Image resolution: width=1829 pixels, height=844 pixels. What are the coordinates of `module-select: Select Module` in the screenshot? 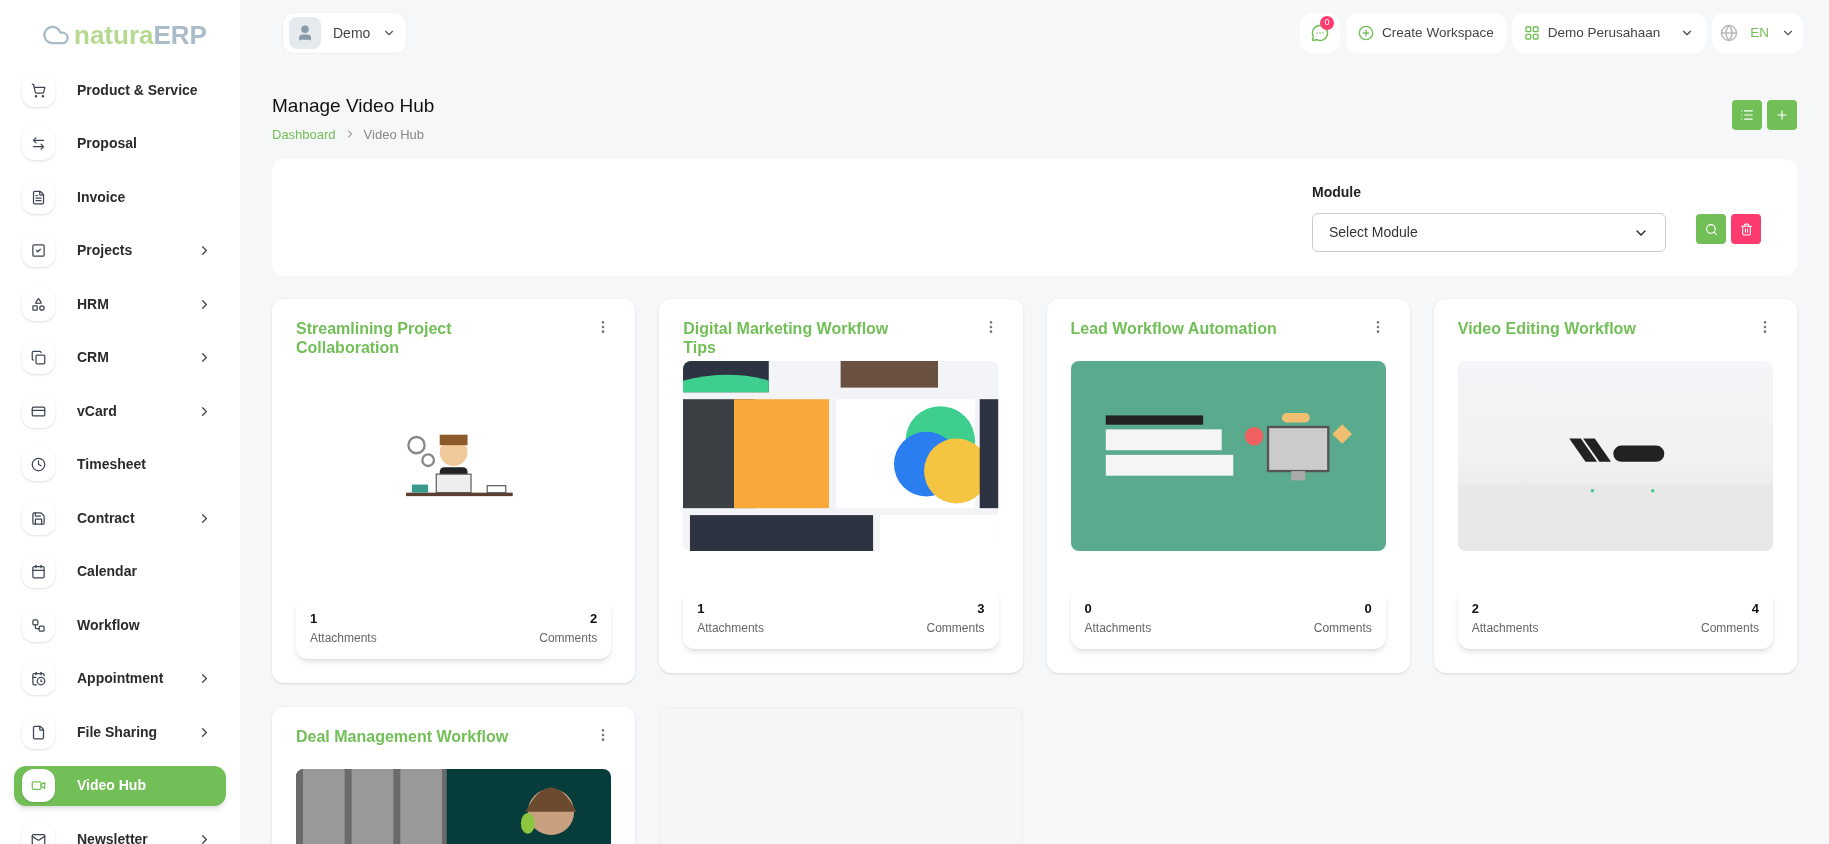 It's located at (1489, 232).